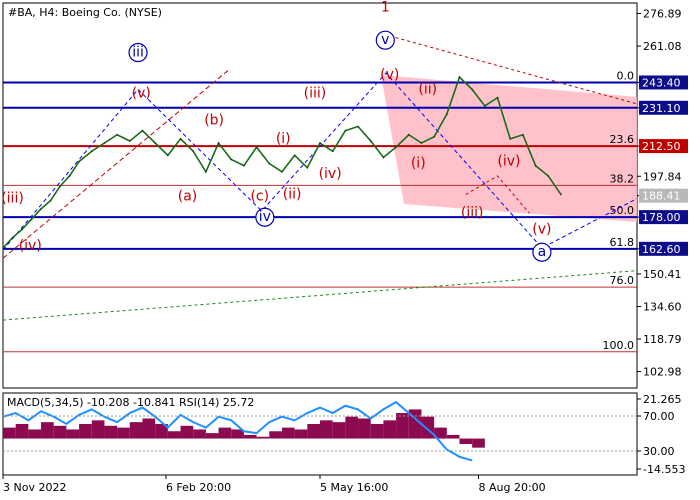  I want to click on x-tick-label: 6 Feb 20:00, so click(198, 487).